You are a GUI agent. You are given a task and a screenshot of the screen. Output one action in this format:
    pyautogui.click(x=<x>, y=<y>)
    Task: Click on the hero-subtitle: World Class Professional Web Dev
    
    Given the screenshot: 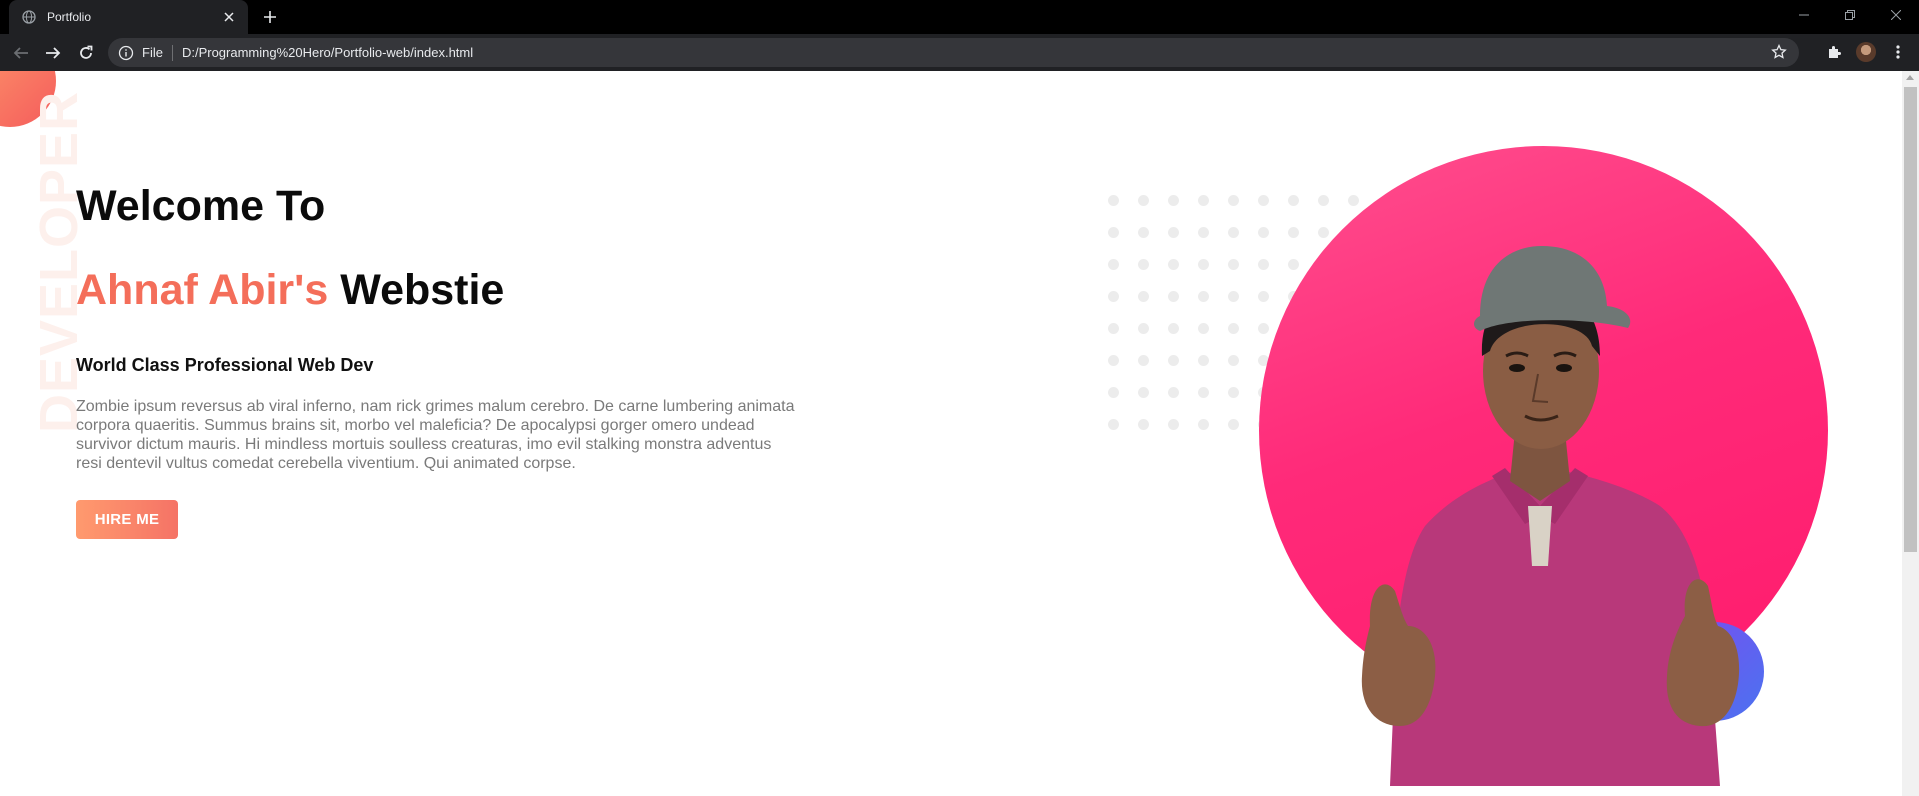 What is the action you would take?
    pyautogui.click(x=225, y=365)
    